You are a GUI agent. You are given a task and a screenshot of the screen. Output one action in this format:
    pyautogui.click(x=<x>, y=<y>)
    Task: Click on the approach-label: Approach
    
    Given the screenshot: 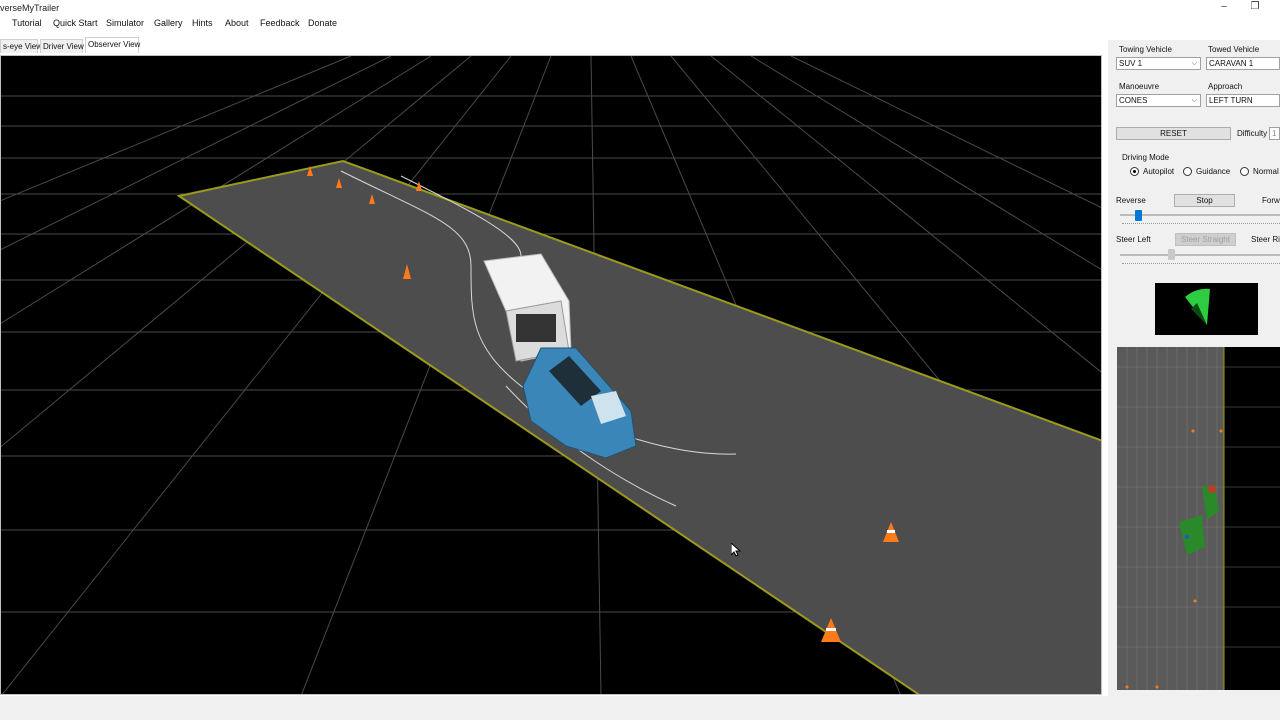 What is the action you would take?
    pyautogui.click(x=1225, y=86)
    